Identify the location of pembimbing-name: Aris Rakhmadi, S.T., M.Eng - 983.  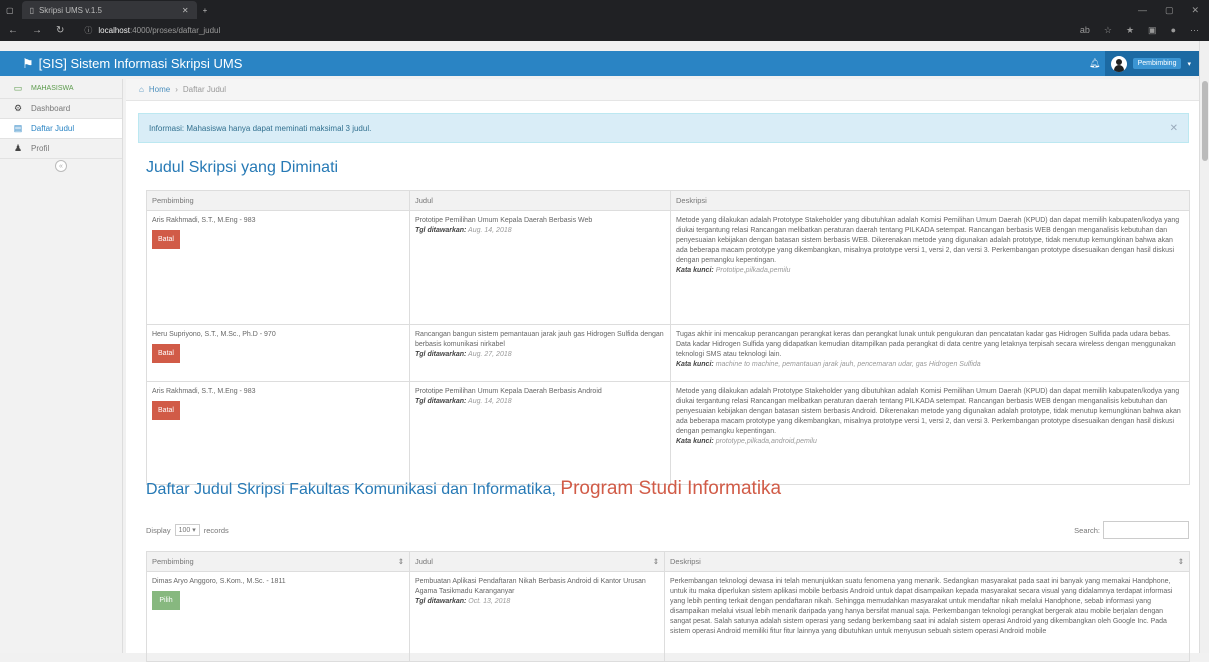
(204, 220).